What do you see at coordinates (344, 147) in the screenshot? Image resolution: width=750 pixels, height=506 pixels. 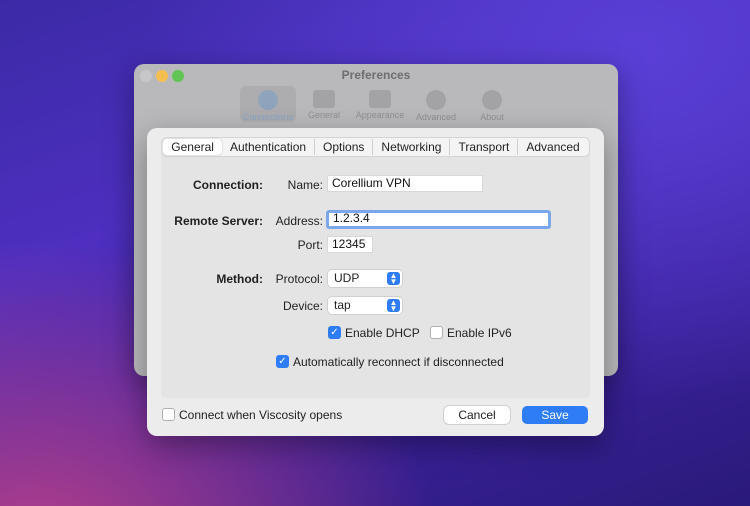 I see `tab-options: Options` at bounding box center [344, 147].